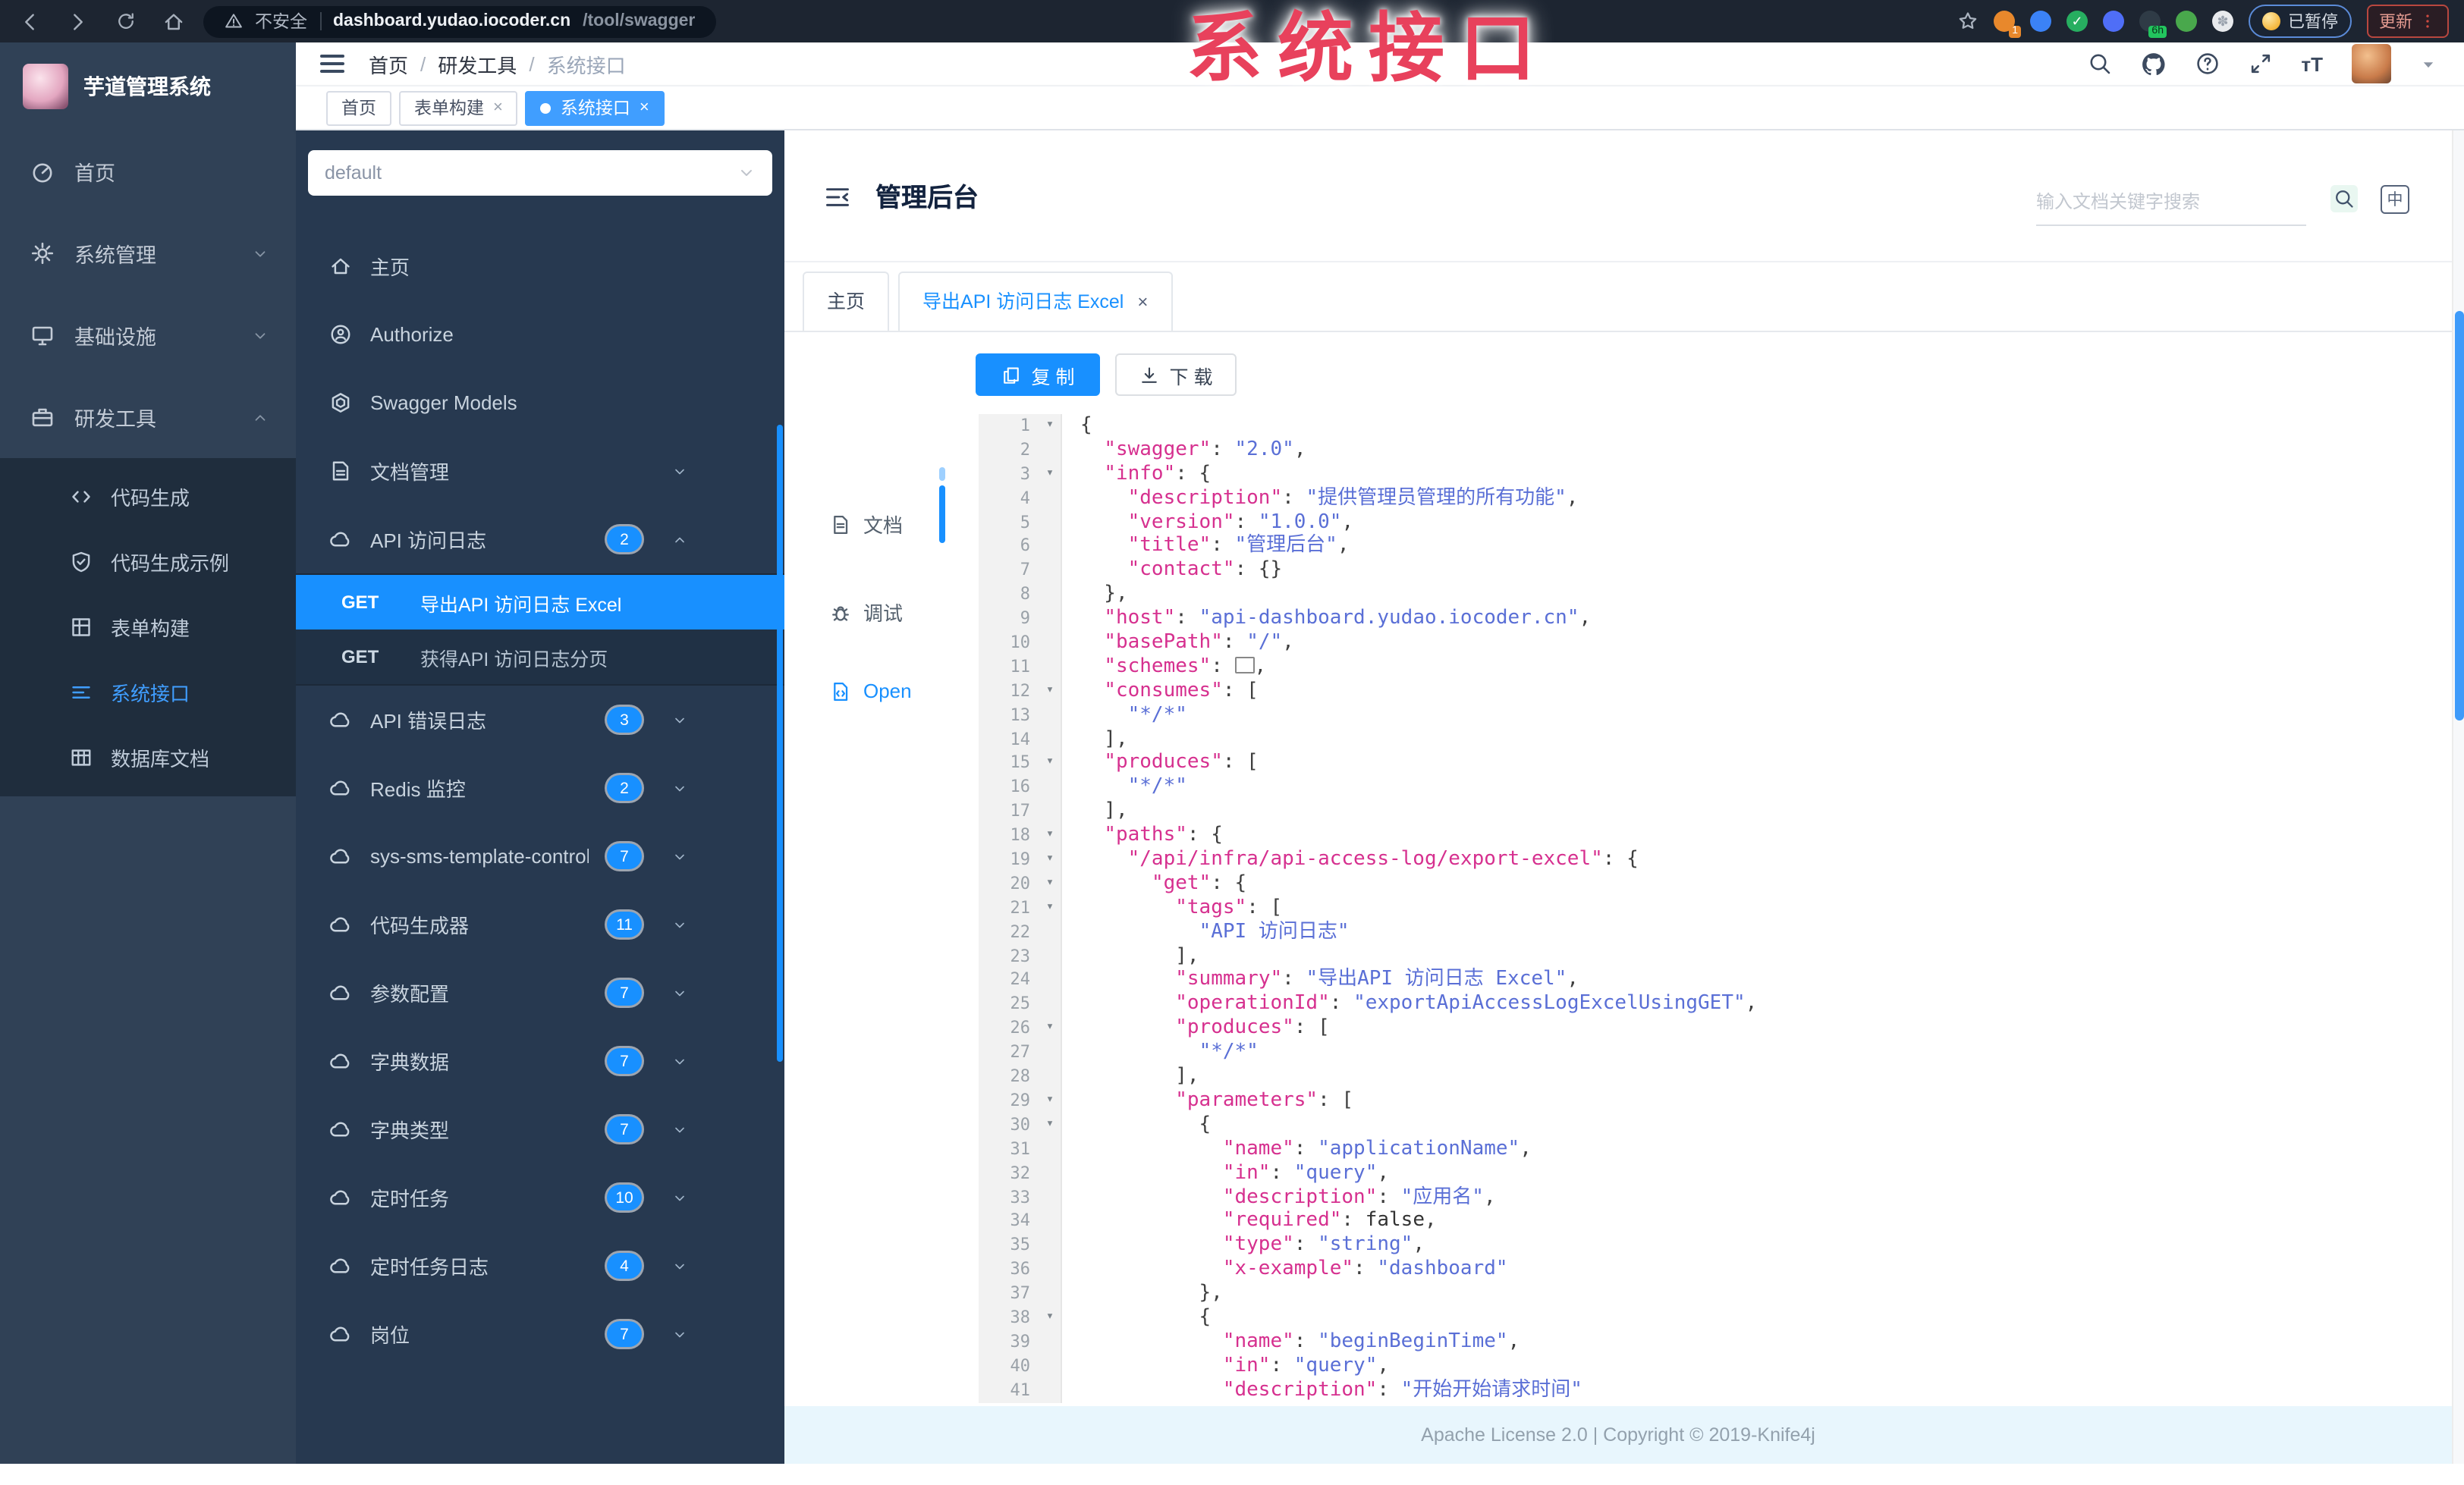  I want to click on sidebar-item-code-gen-example: 代码生成示例, so click(148, 562).